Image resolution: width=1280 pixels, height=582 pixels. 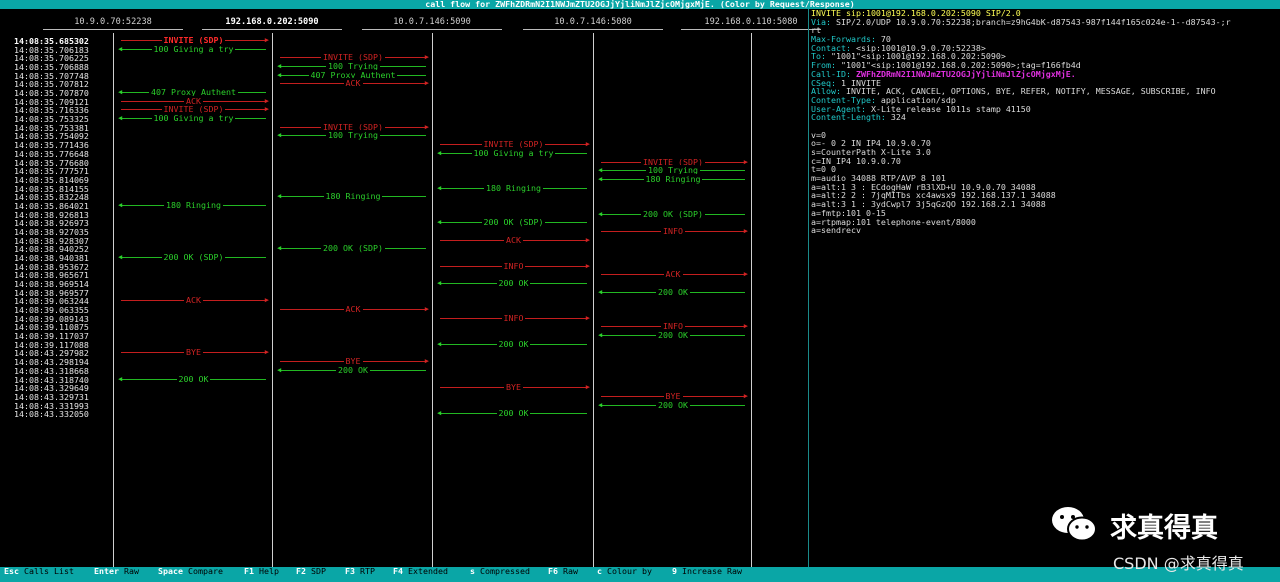 What do you see at coordinates (350, 571) in the screenshot?
I see `key-name: F3` at bounding box center [350, 571].